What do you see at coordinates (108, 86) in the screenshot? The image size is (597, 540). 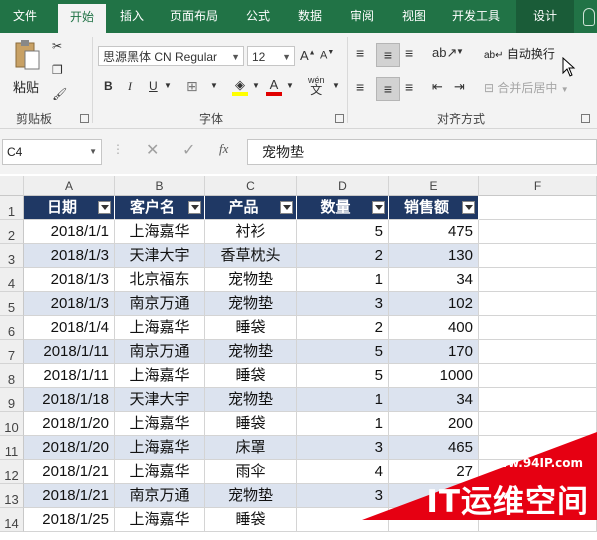 I see `bold-button: B` at bounding box center [108, 86].